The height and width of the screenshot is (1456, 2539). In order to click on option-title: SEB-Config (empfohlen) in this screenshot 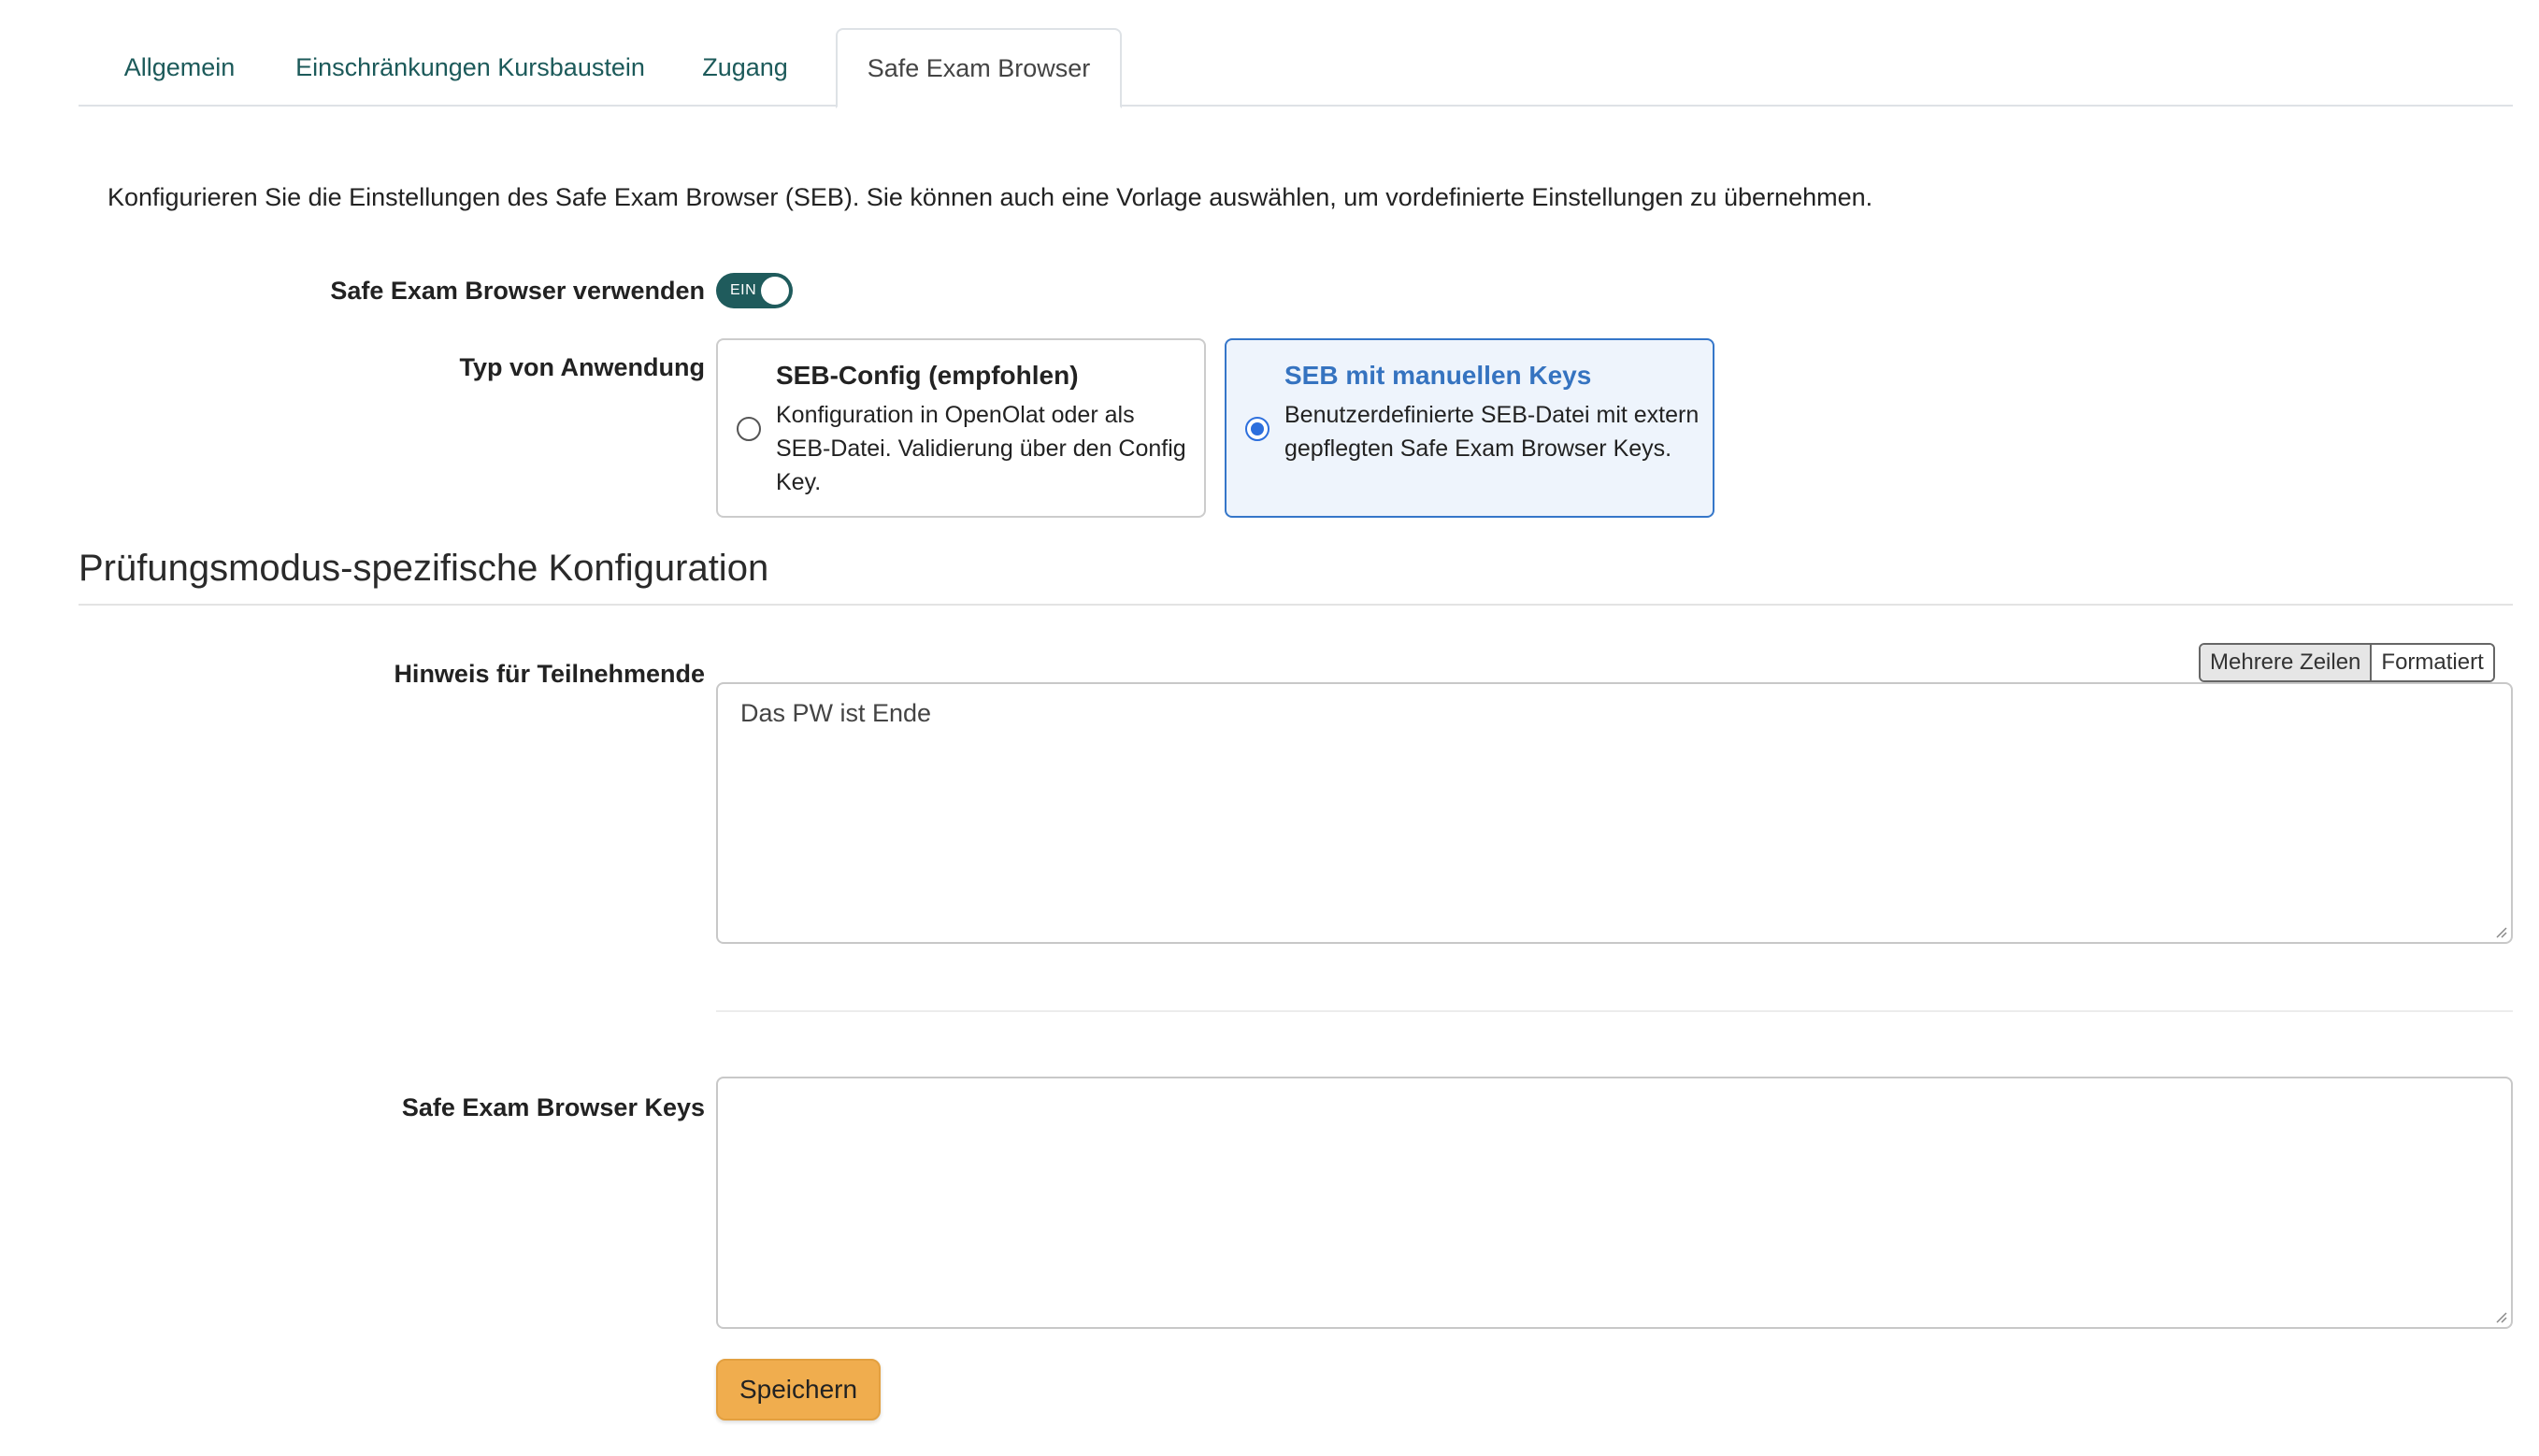, I will do `click(927, 375)`.